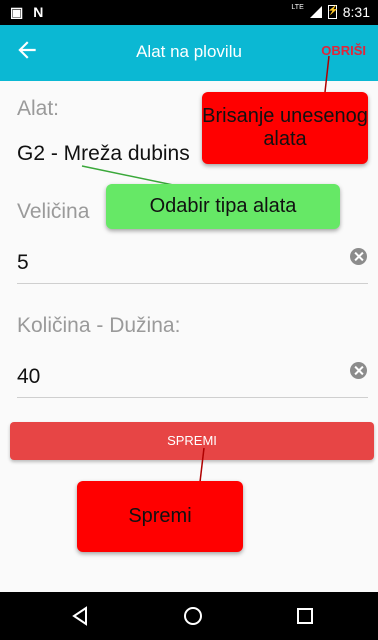 This screenshot has height=640, width=378. What do you see at coordinates (189, 12) in the screenshot?
I see `status-bar: ▣ N LTE 8:31` at bounding box center [189, 12].